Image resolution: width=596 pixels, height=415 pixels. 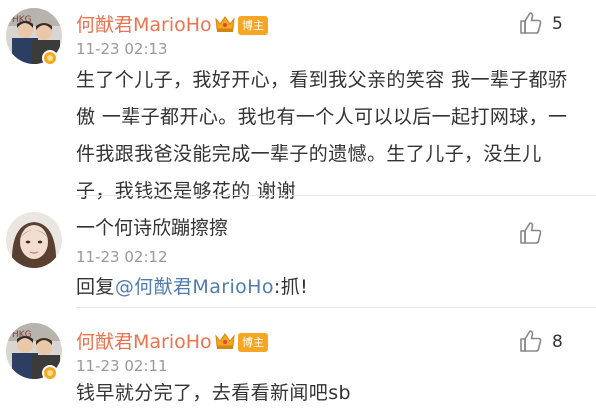 What do you see at coordinates (194, 287) in the screenshot?
I see `mention-link: @何猷君MarioHo` at bounding box center [194, 287].